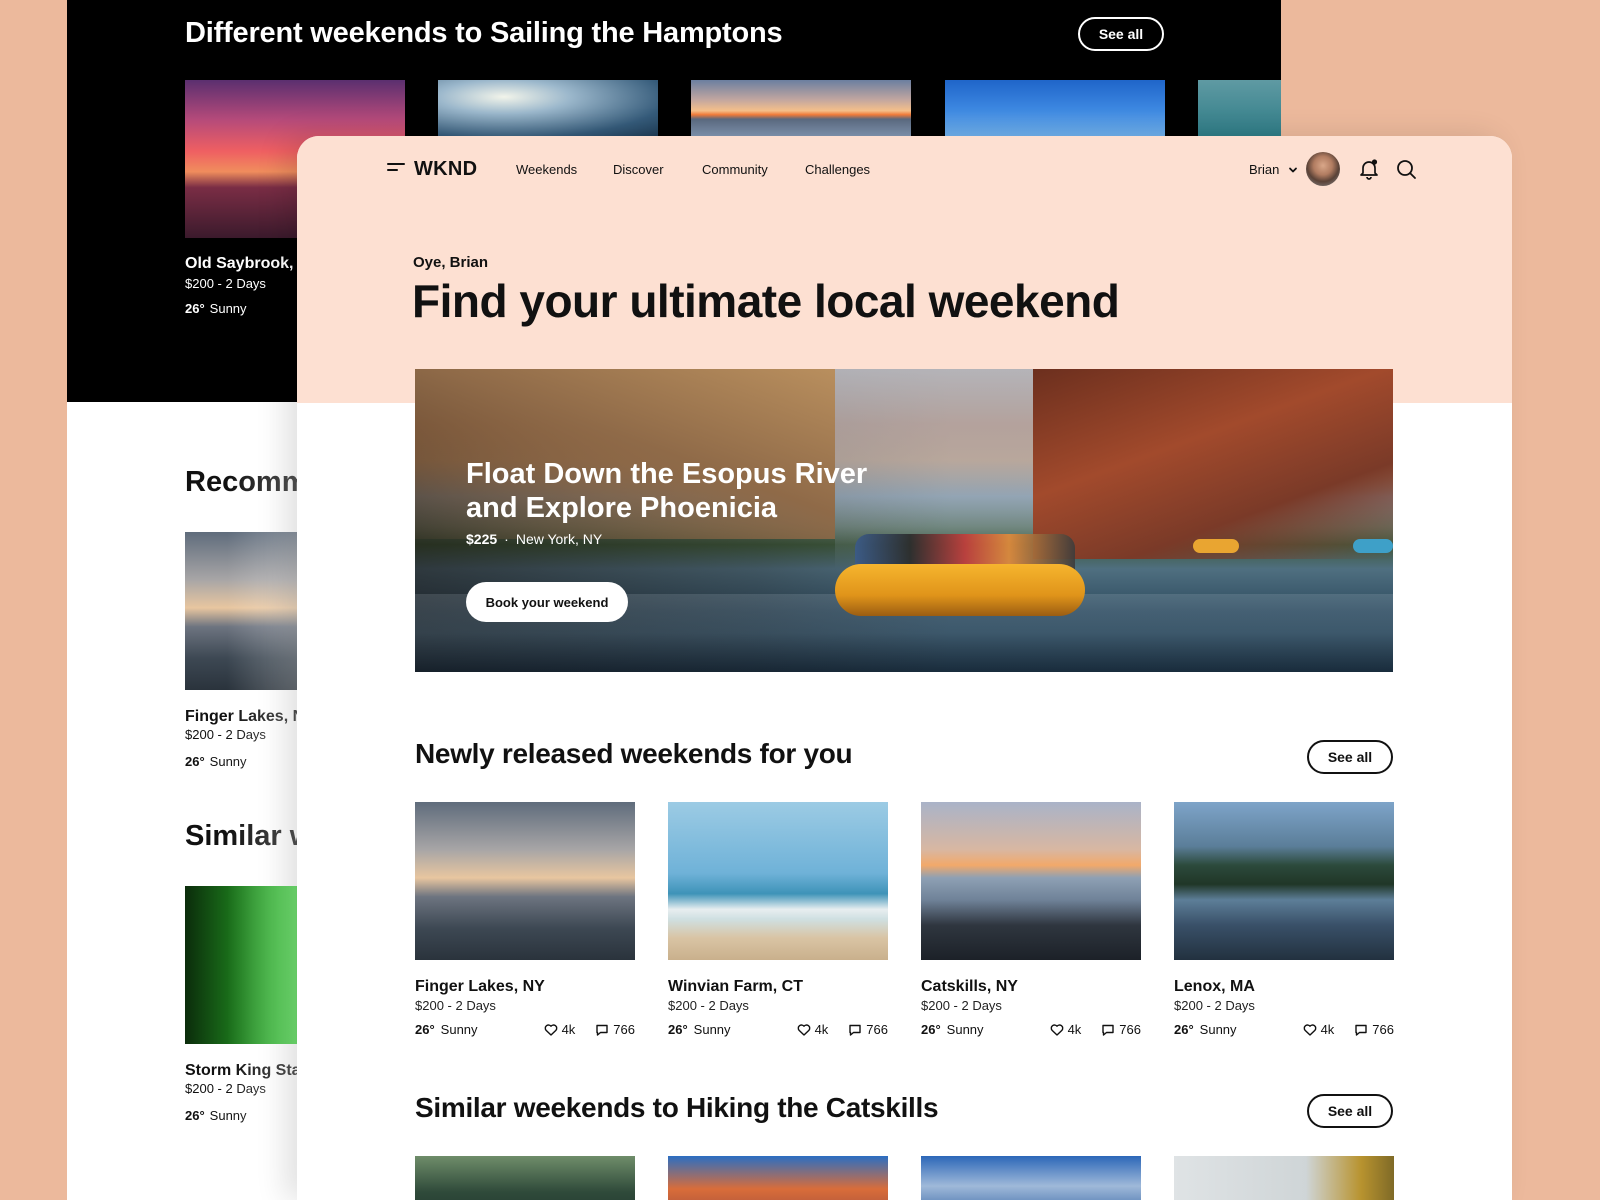 The height and width of the screenshot is (1200, 1600). What do you see at coordinates (1323, 169) in the screenshot?
I see `avatar` at bounding box center [1323, 169].